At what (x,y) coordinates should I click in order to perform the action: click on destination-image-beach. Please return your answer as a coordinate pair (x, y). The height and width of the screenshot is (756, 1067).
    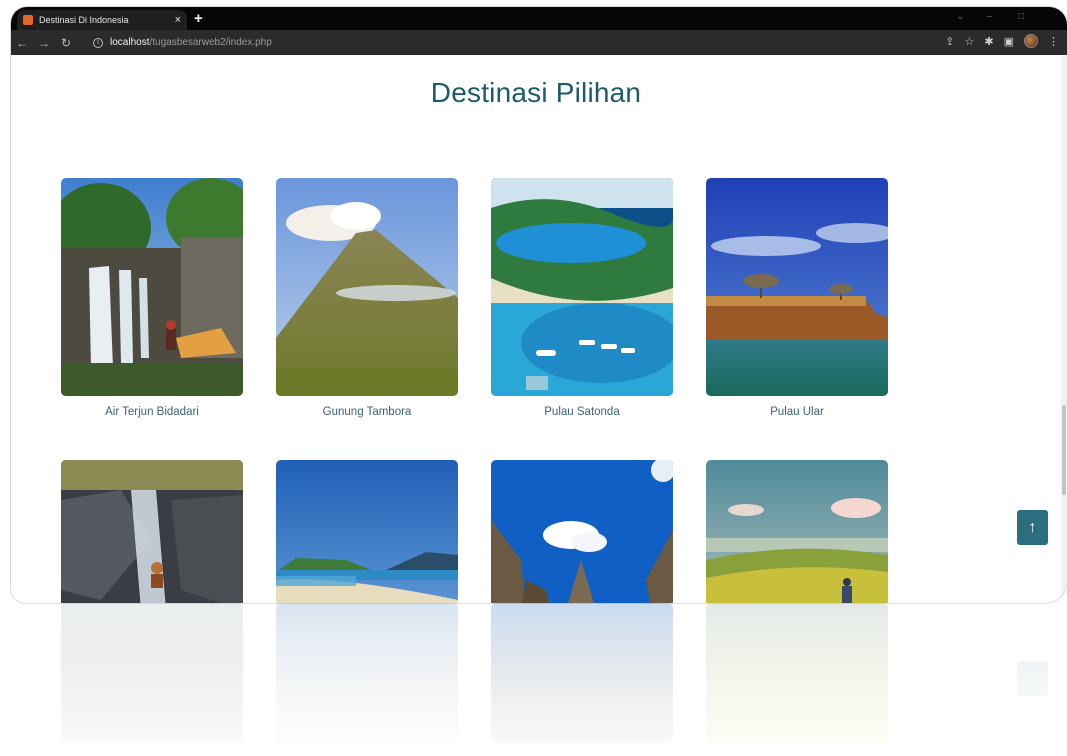
    Looking at the image, I should click on (367, 531).